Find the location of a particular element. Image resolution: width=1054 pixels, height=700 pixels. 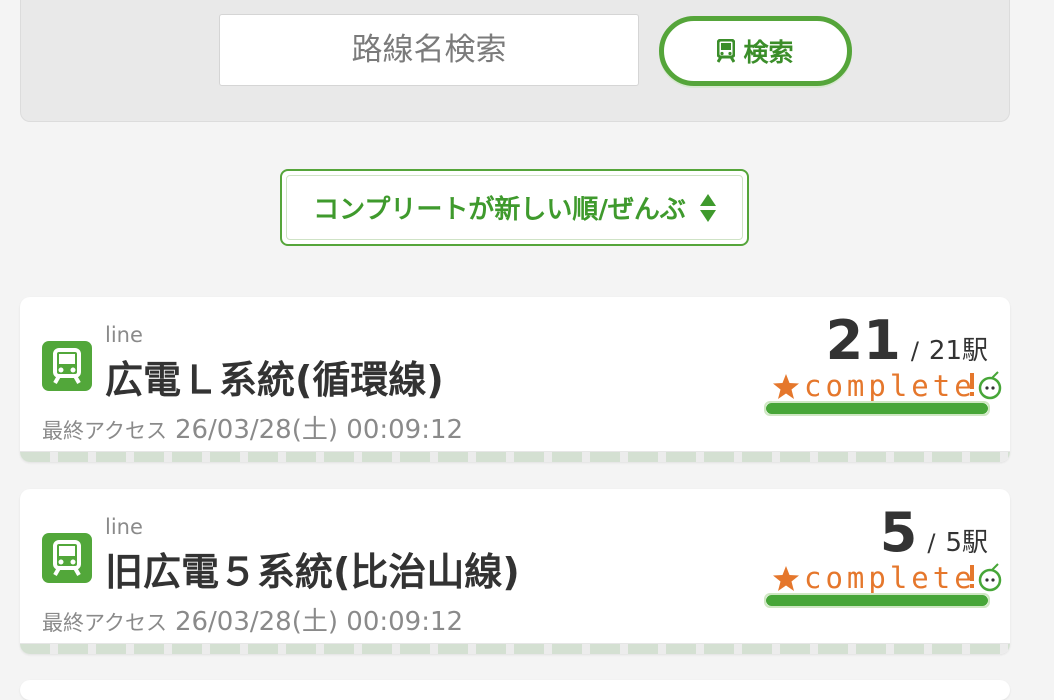

line-name: 広電Ｌ系統(循環線) is located at coordinates (274, 380).